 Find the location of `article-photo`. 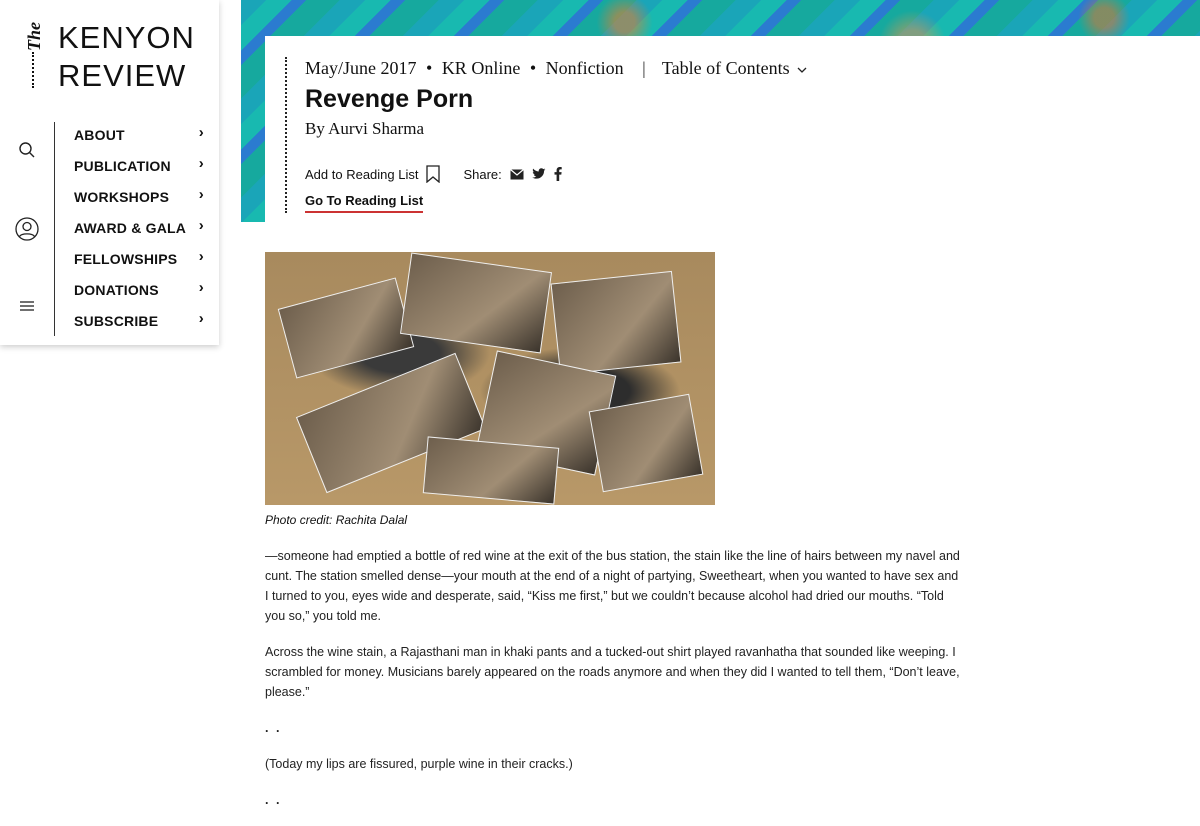

article-photo is located at coordinates (490, 378).